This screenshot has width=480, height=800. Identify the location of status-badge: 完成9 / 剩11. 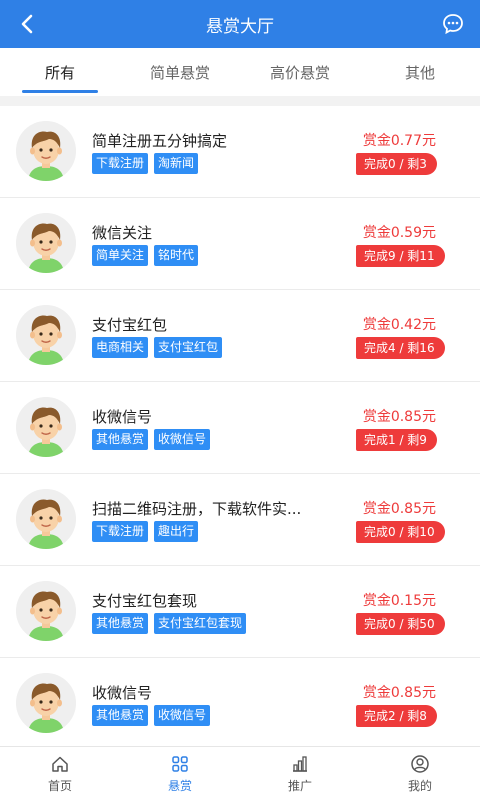
(400, 256).